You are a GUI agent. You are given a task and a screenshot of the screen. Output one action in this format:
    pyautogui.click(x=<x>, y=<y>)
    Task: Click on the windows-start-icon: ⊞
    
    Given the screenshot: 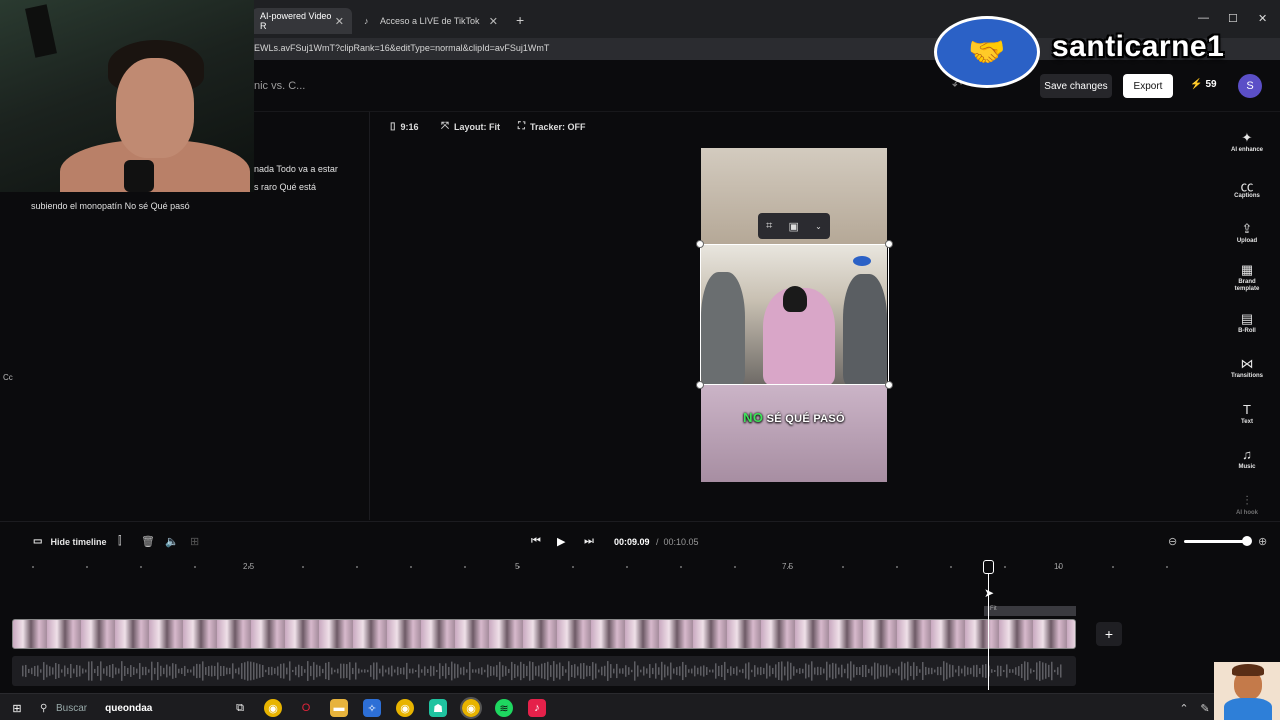 What is the action you would take?
    pyautogui.click(x=17, y=708)
    